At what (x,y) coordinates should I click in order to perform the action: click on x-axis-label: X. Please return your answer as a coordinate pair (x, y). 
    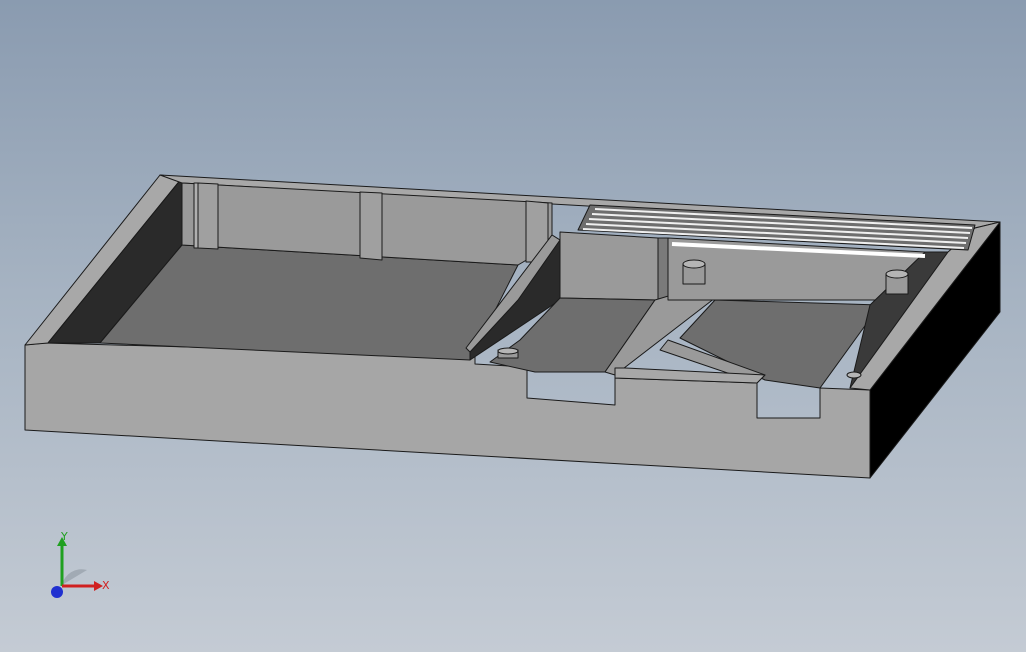
    Looking at the image, I should click on (106, 585).